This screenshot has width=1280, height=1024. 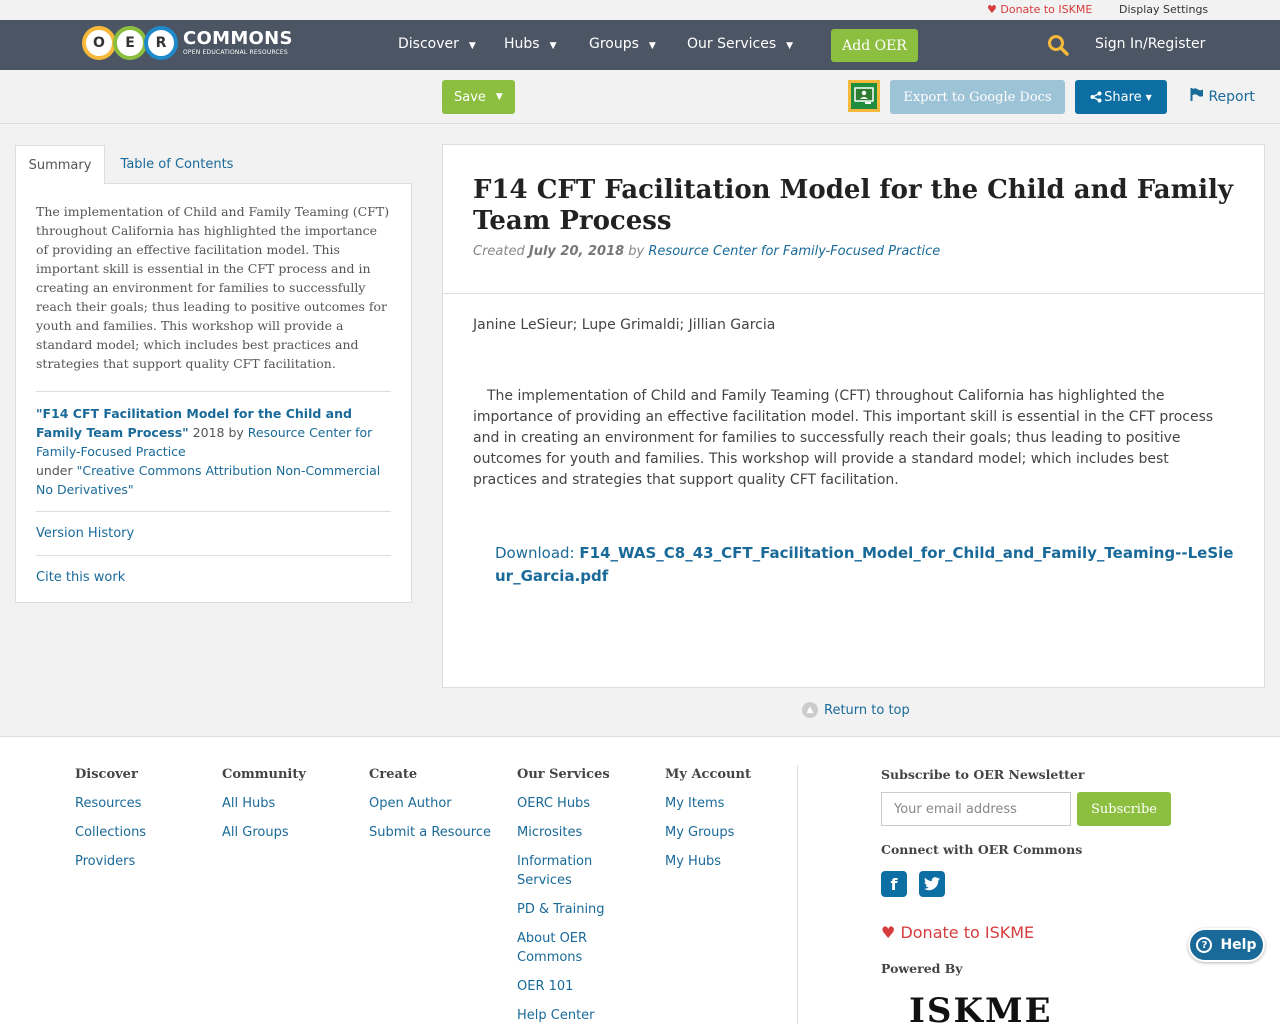 I want to click on nav-groups: Groups ▼, so click(x=622, y=44).